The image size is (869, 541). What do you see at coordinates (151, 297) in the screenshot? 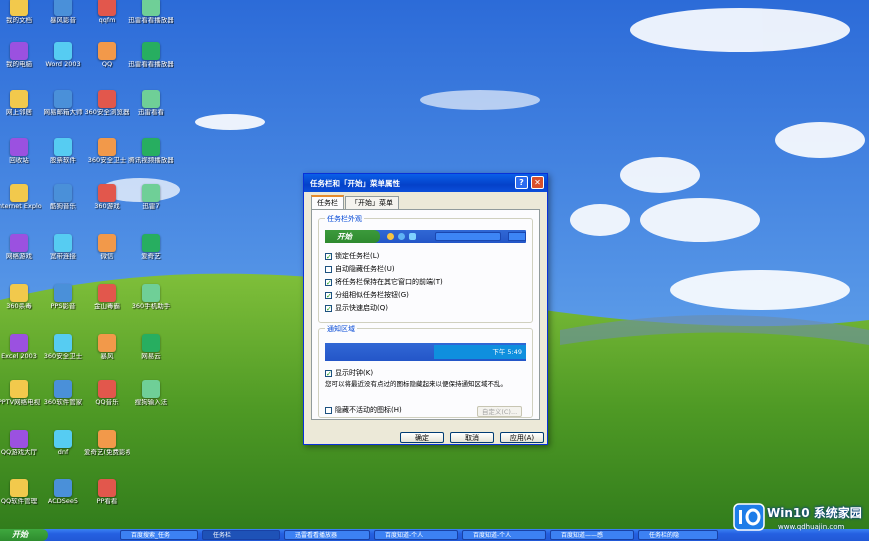
I see `desktop-icon: 360手机助手` at bounding box center [151, 297].